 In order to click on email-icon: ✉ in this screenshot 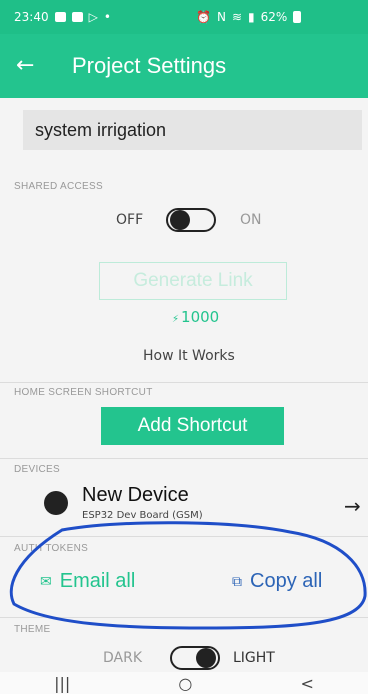, I will do `click(46, 581)`.